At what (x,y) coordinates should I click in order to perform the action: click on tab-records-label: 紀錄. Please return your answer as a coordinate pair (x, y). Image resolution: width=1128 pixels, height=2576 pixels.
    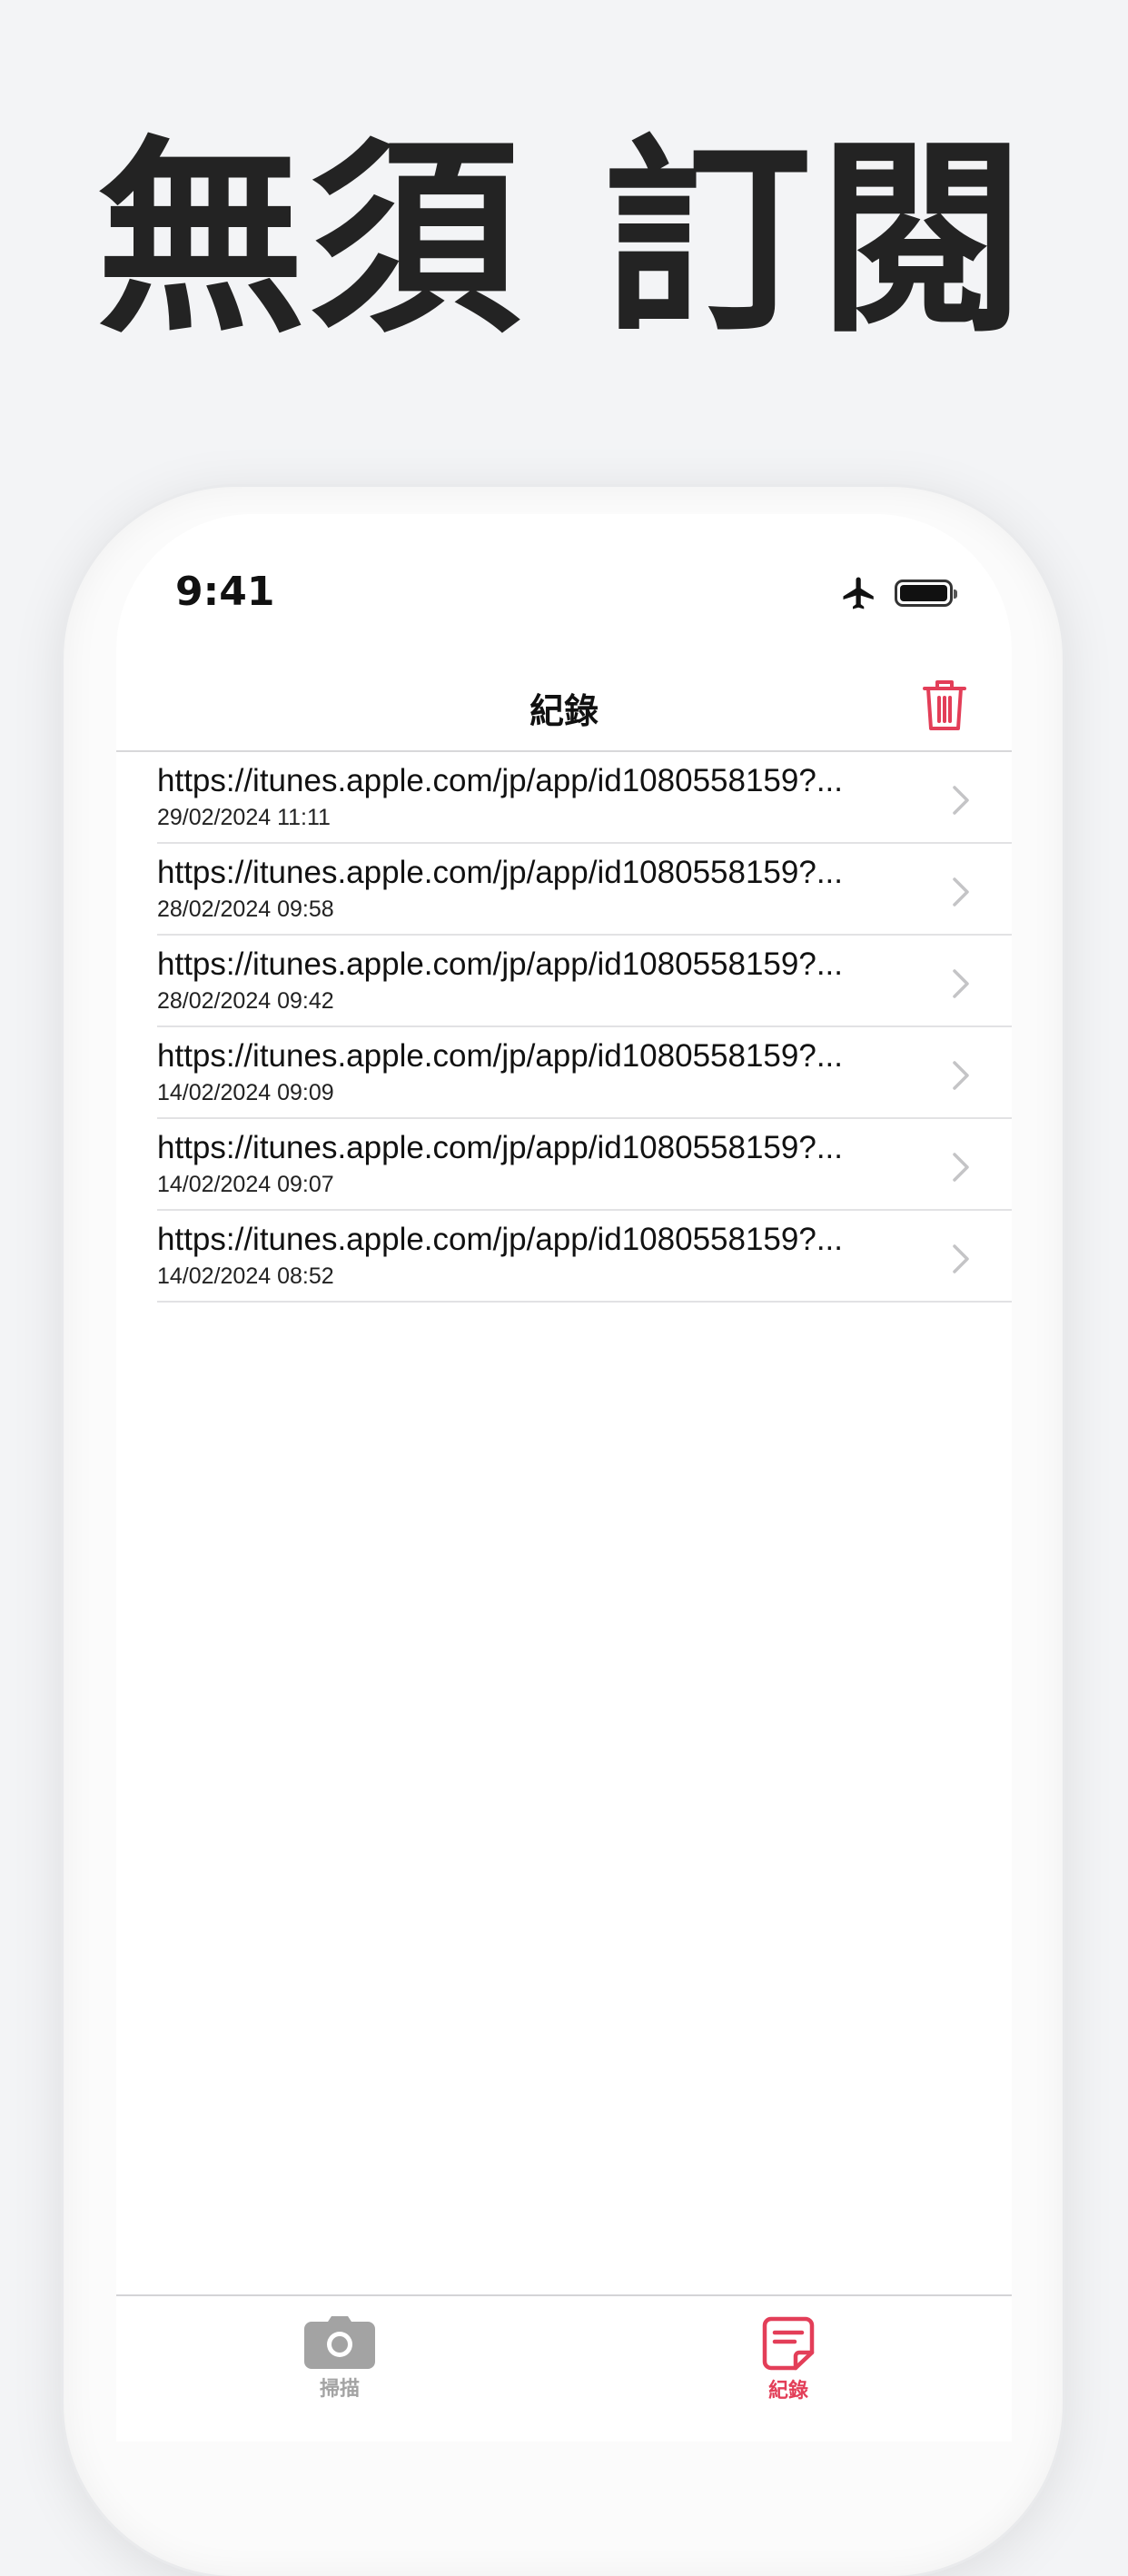
    Looking at the image, I should click on (787, 2391).